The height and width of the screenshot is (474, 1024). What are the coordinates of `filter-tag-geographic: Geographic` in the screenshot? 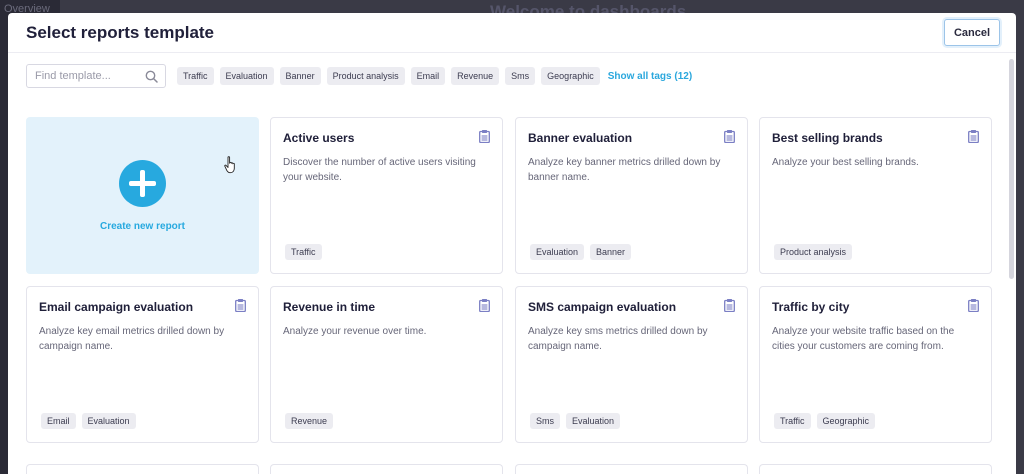 It's located at (570, 76).